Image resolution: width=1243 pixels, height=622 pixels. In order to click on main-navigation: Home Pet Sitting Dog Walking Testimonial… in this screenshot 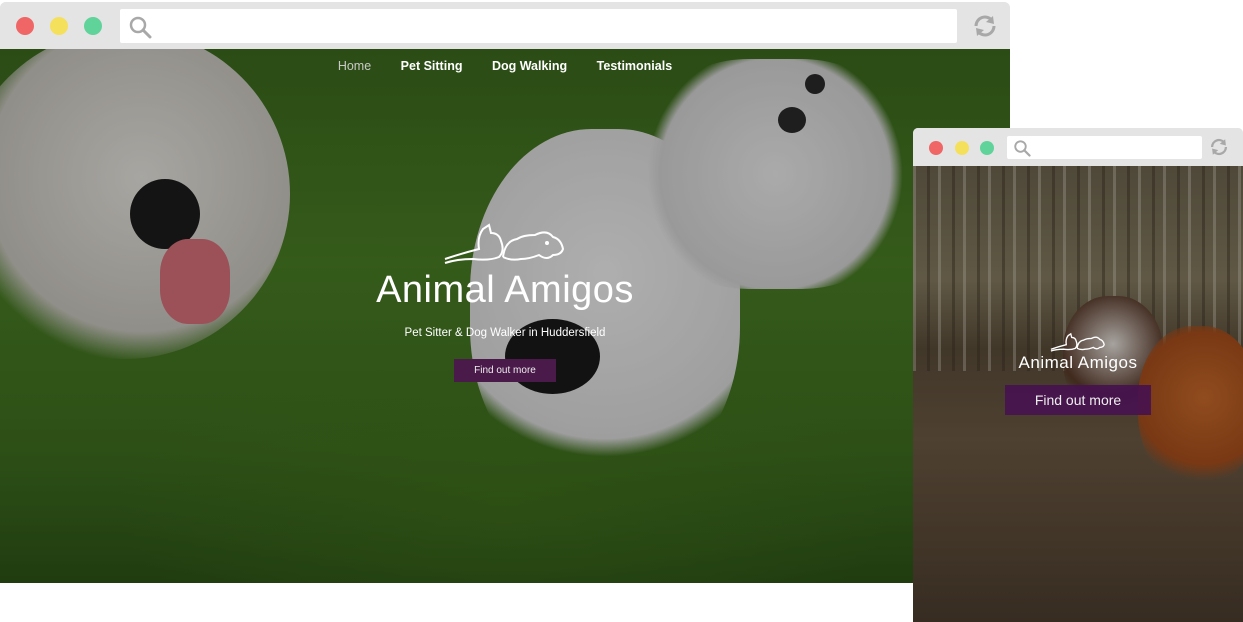, I will do `click(505, 66)`.